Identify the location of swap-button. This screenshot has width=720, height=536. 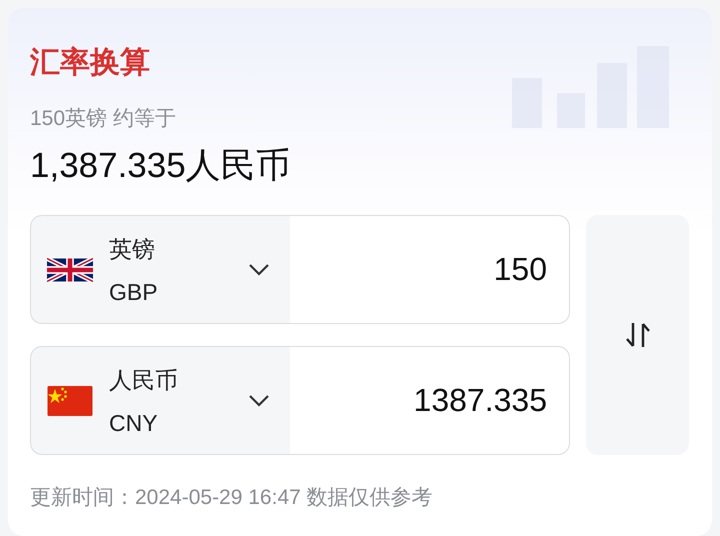
(637, 335).